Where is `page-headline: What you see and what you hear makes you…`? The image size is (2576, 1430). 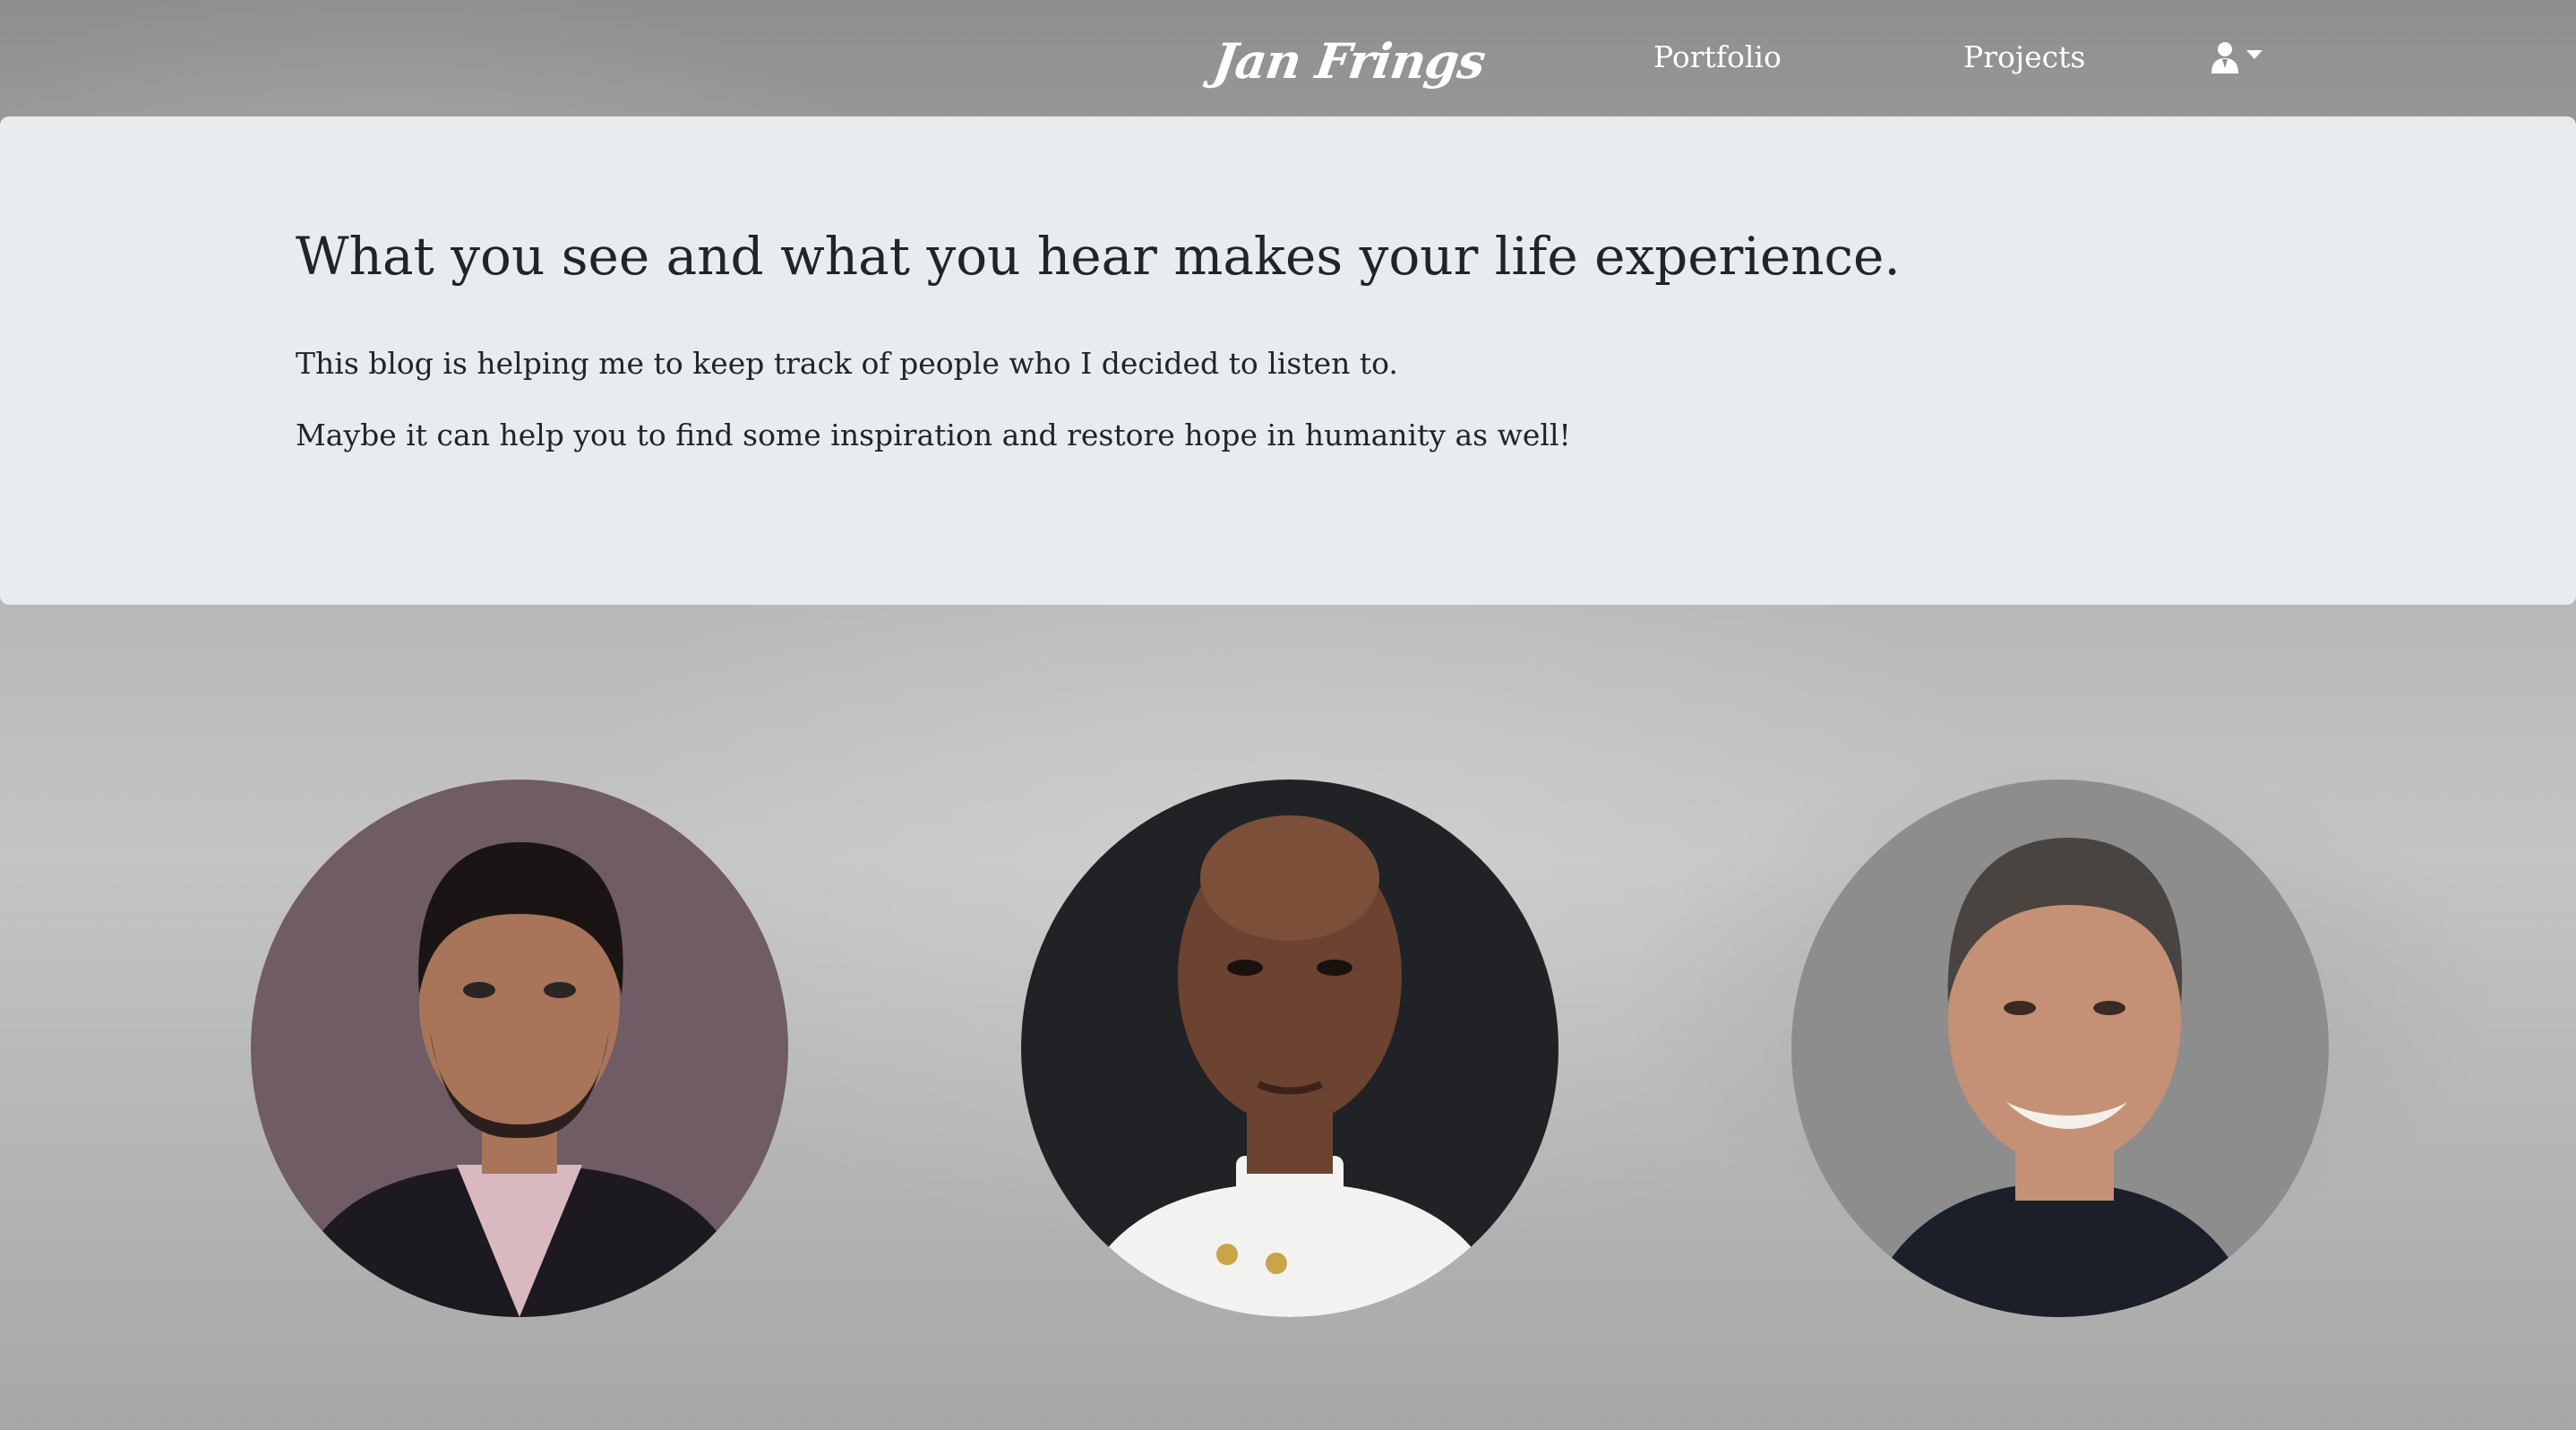
page-headline: What you see and what you hear makes you… is located at coordinates (1098, 256).